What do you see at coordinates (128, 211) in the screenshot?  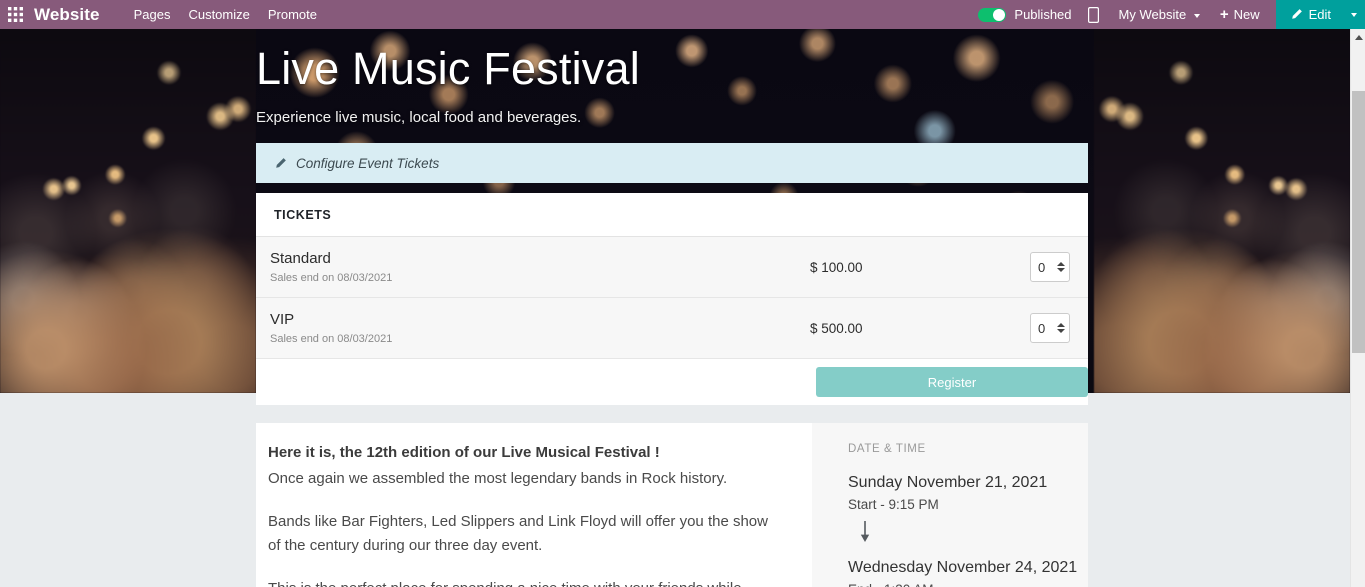 I see `hero-crowd-photo-left` at bounding box center [128, 211].